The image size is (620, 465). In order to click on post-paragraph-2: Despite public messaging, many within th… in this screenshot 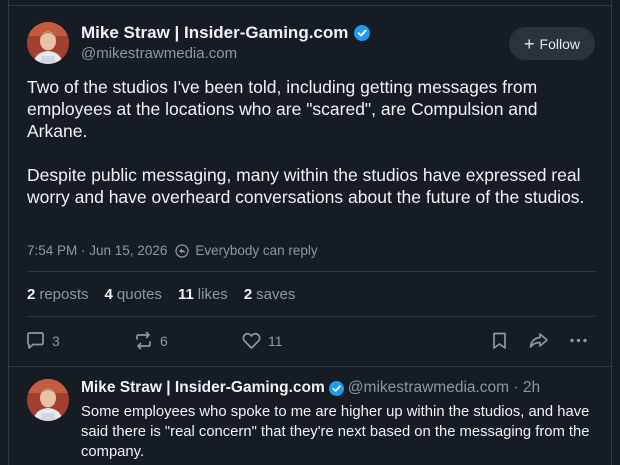, I will do `click(306, 186)`.